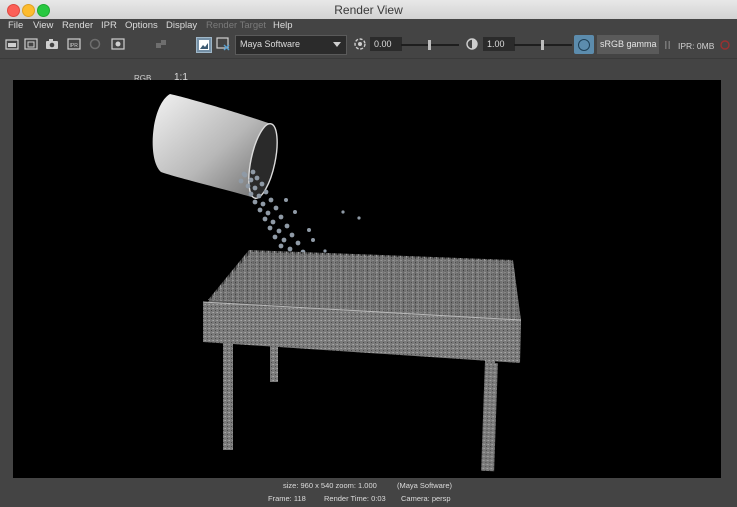  I want to click on gamma-icon, so click(472, 44).